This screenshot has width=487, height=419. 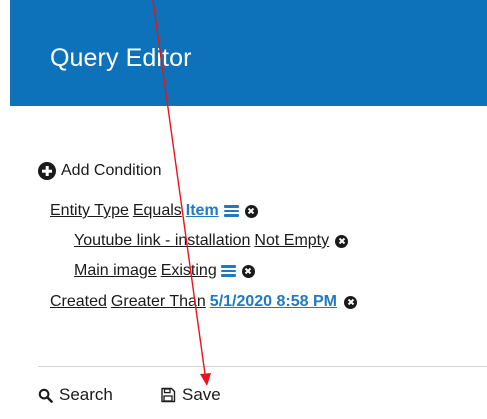 What do you see at coordinates (115, 271) in the screenshot?
I see `condition-field: Main image` at bounding box center [115, 271].